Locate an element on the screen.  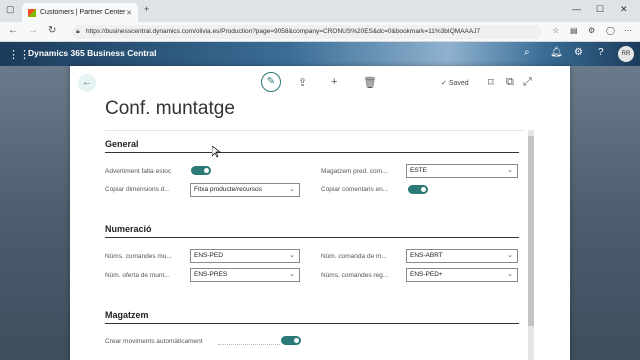
forward-nav-icon: → is located at coordinates (33, 30).